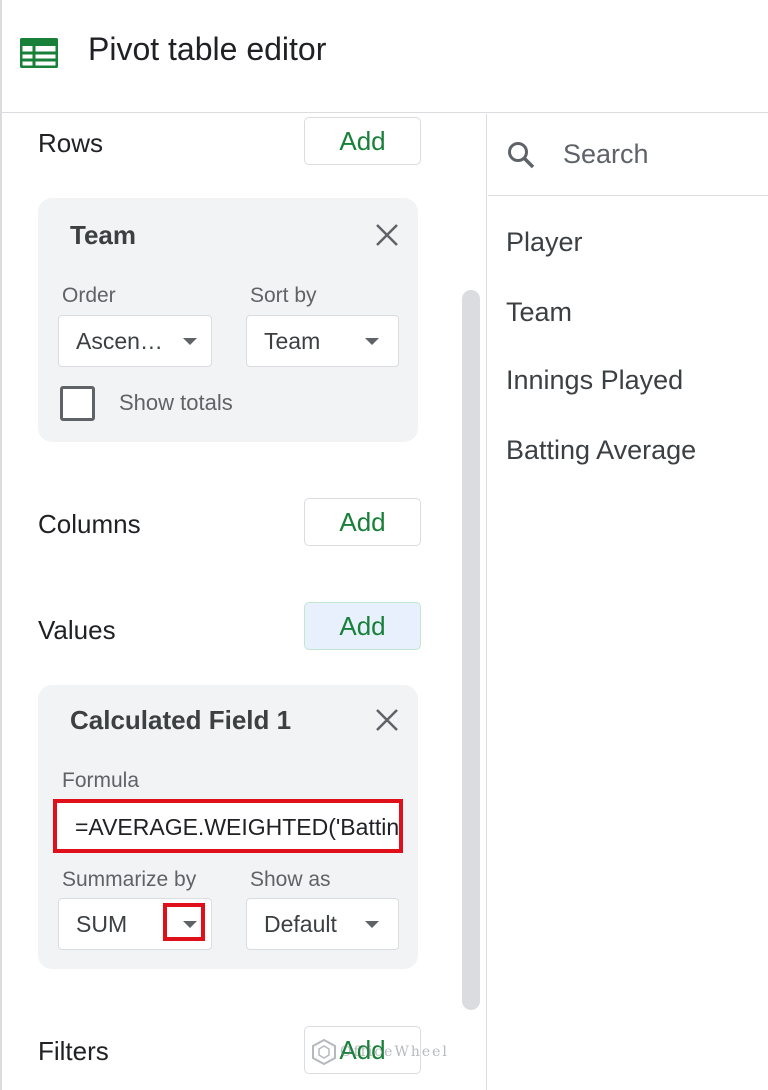 The image size is (768, 1090). What do you see at coordinates (292, 341) in the screenshot?
I see `sort-by-value: Team` at bounding box center [292, 341].